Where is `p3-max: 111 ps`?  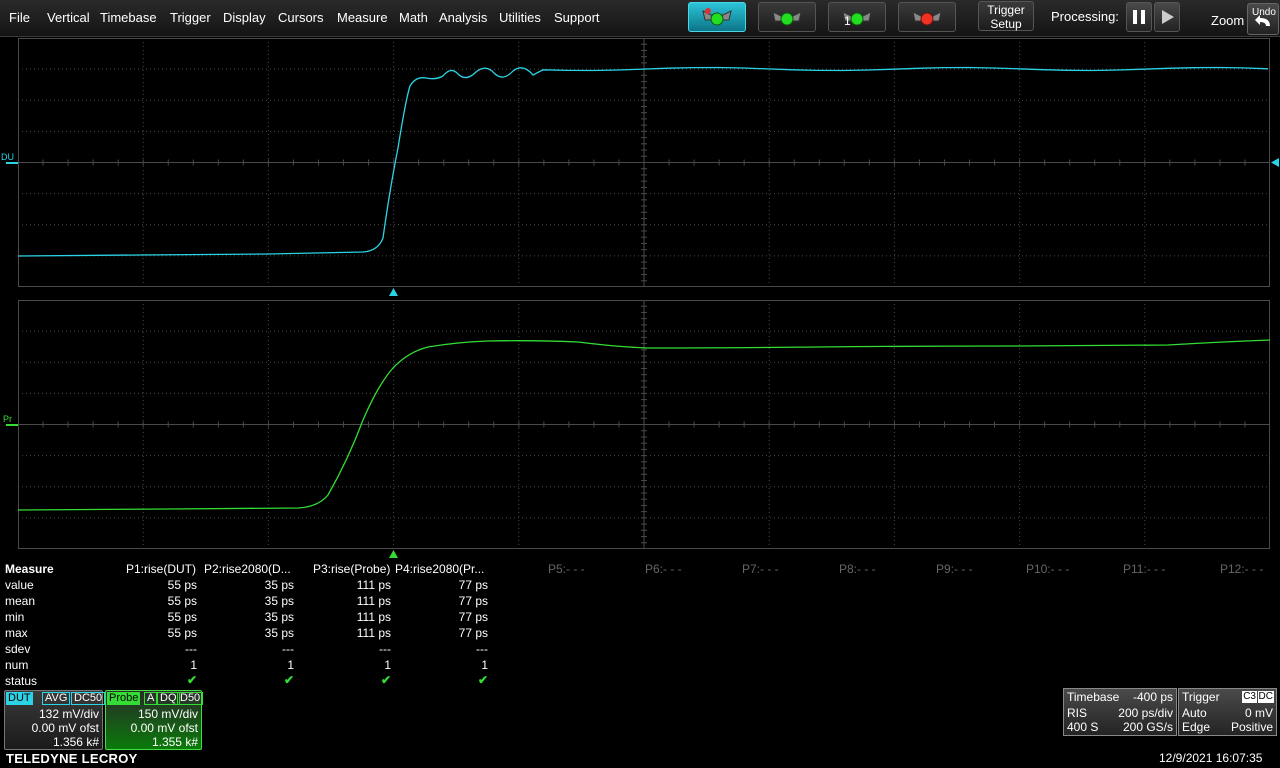
p3-max: 111 ps is located at coordinates (373, 633).